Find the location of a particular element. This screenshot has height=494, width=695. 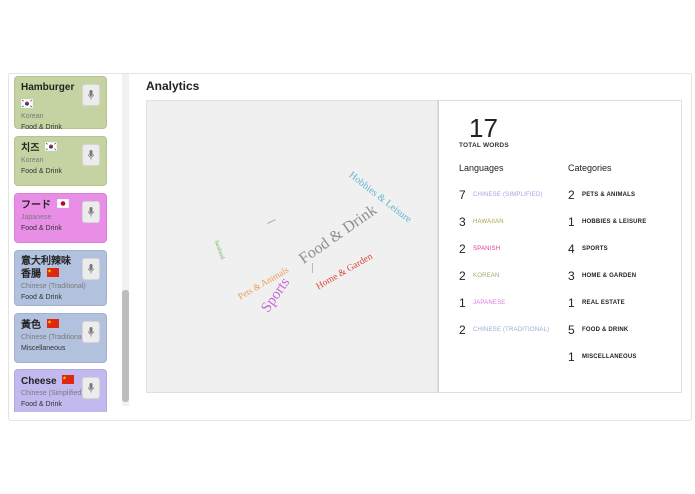

word-card-cheese-korean: 치즈 Korean Food & Drink is located at coordinates (60, 161).